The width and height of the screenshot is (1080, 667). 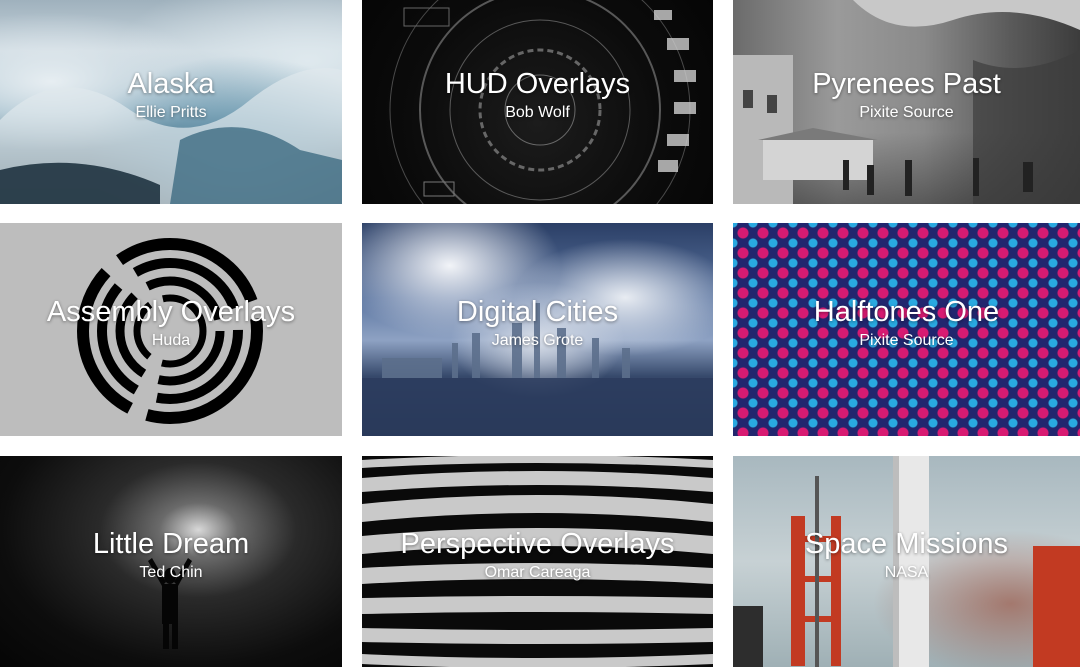 I want to click on collection-card-assembly-overlays: Assembly Overlays Huda, so click(x=171, y=329).